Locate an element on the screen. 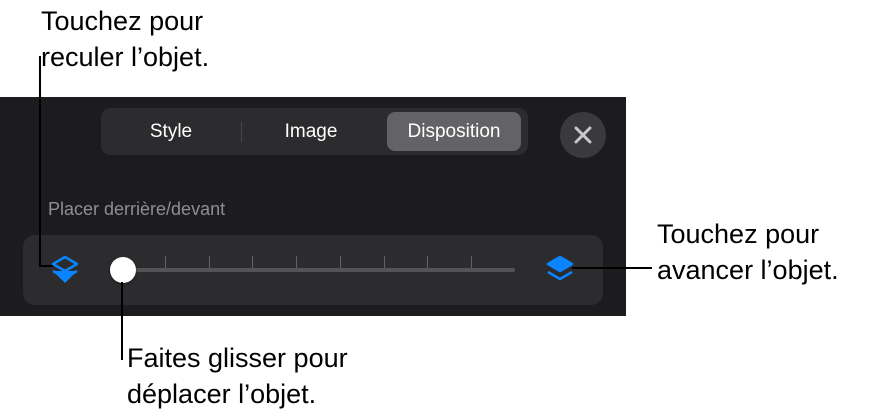 The height and width of the screenshot is (419, 873). callout-move-backward: Touchez pour reculer l’objet. is located at coordinates (125, 39).